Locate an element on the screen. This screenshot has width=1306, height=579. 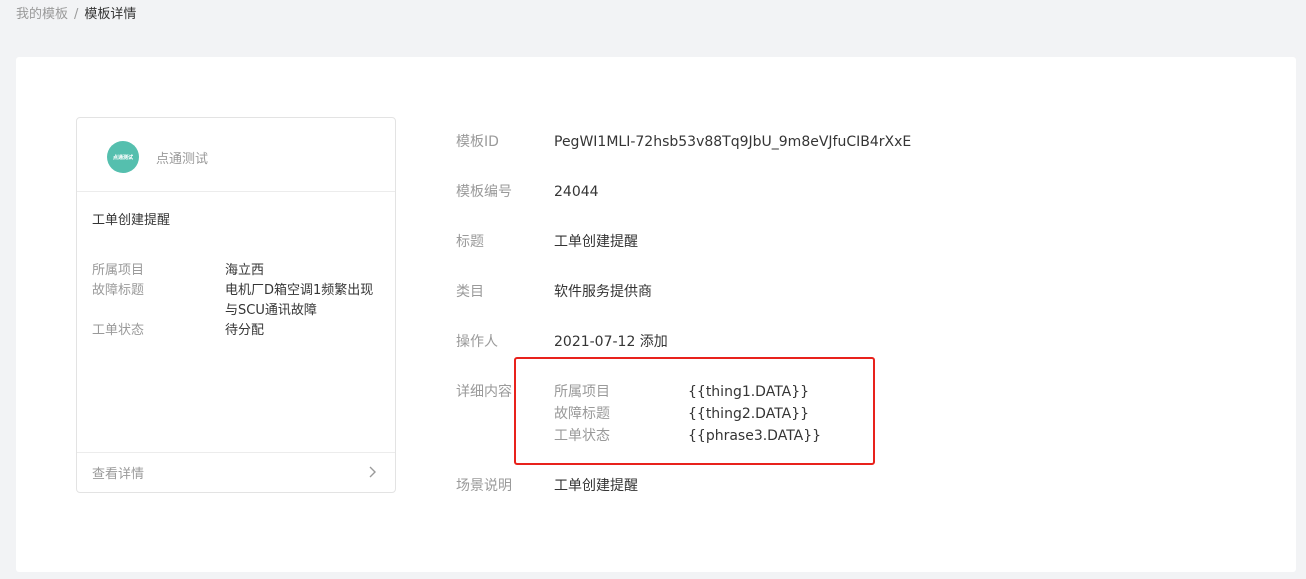
preview-field-row: 故障标题 电机厂D箱空调1频繁出现与SCU通讯故障 is located at coordinates (237, 301).